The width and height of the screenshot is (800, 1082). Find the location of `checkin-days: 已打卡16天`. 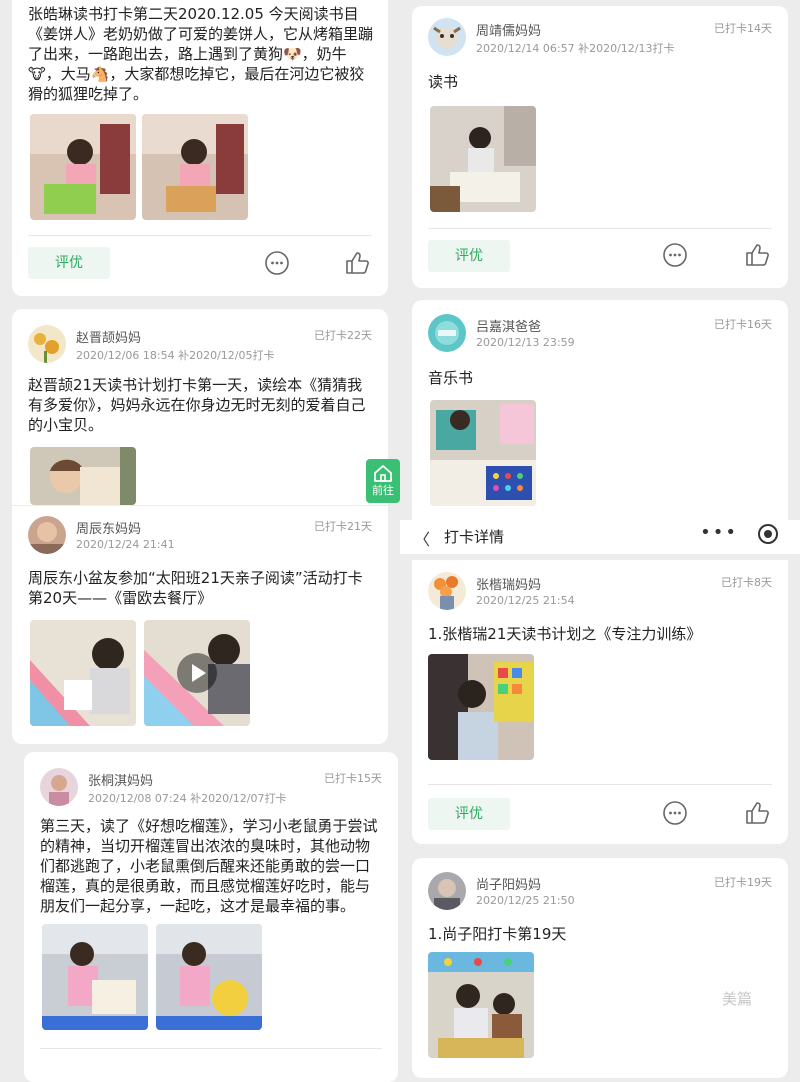

checkin-days: 已打卡16天 is located at coordinates (743, 324).